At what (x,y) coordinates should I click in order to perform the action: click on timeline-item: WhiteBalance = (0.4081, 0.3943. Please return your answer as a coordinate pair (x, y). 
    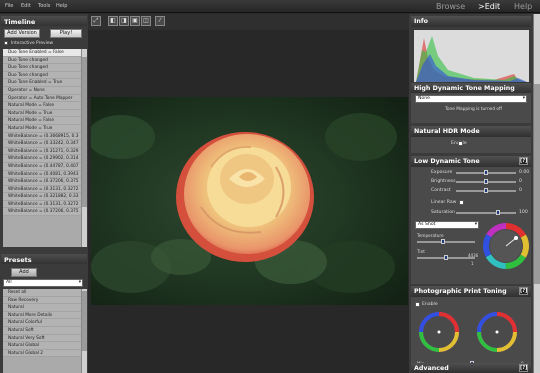
    Looking at the image, I should click on (42, 174).